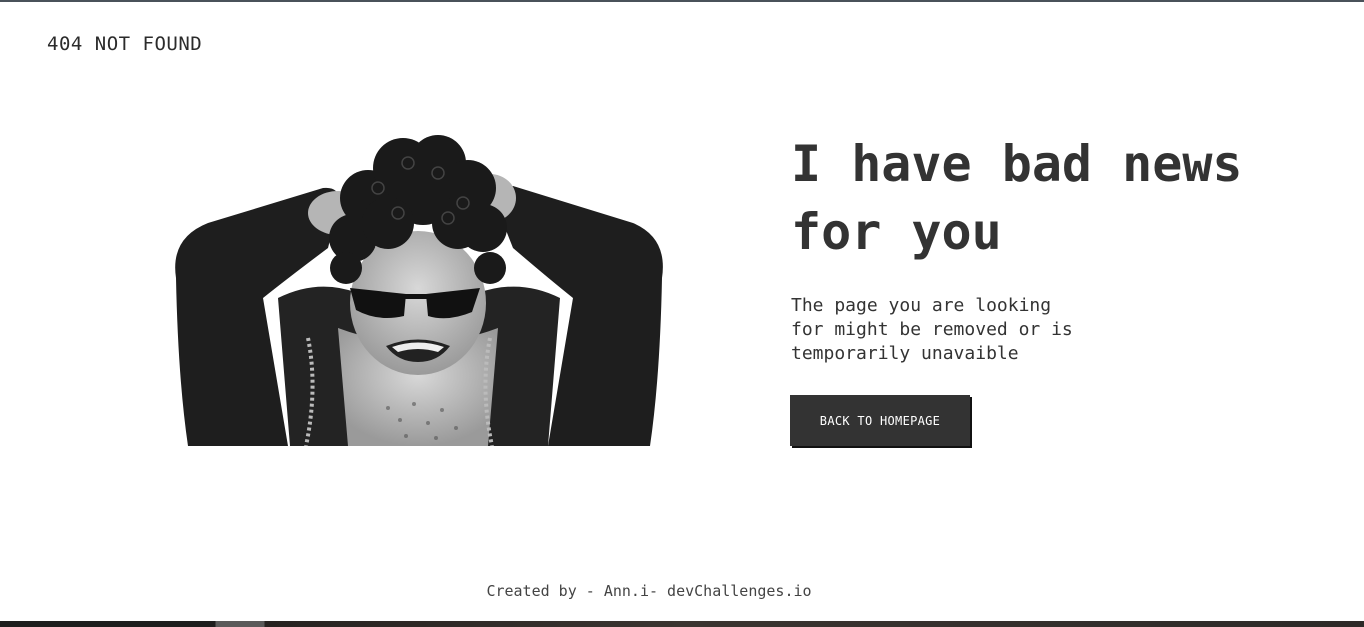  Describe the element at coordinates (649, 591) in the screenshot. I see `footer-credit: Created by - Ann.i- devChallenges.io` at that location.